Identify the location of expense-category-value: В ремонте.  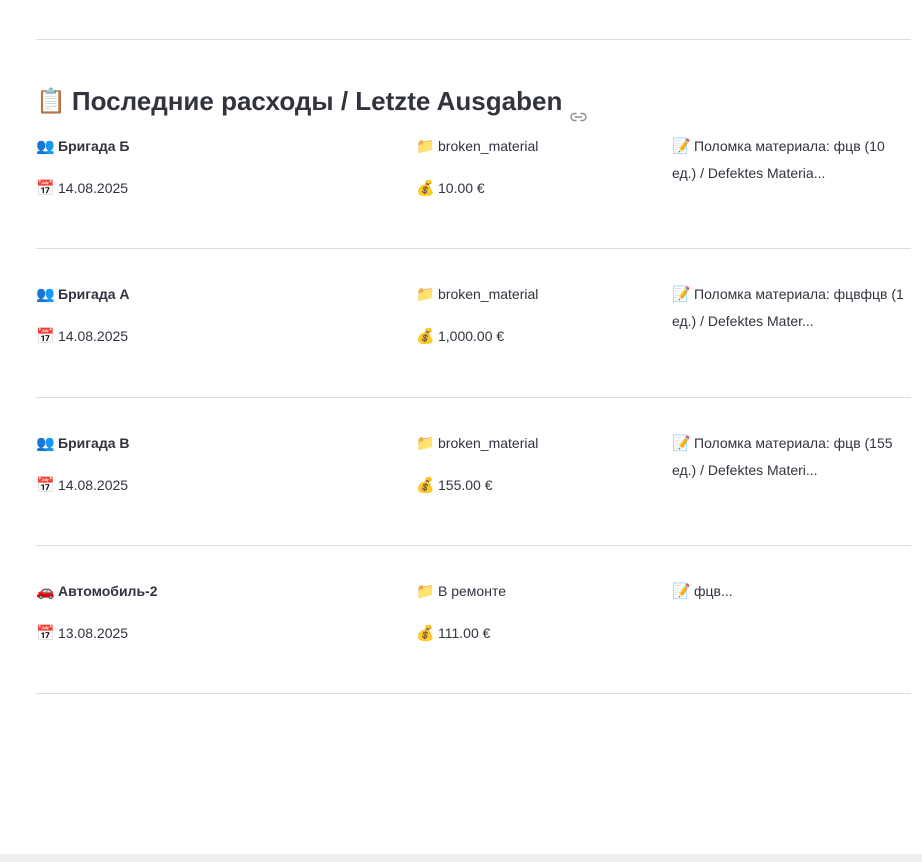
(472, 591).